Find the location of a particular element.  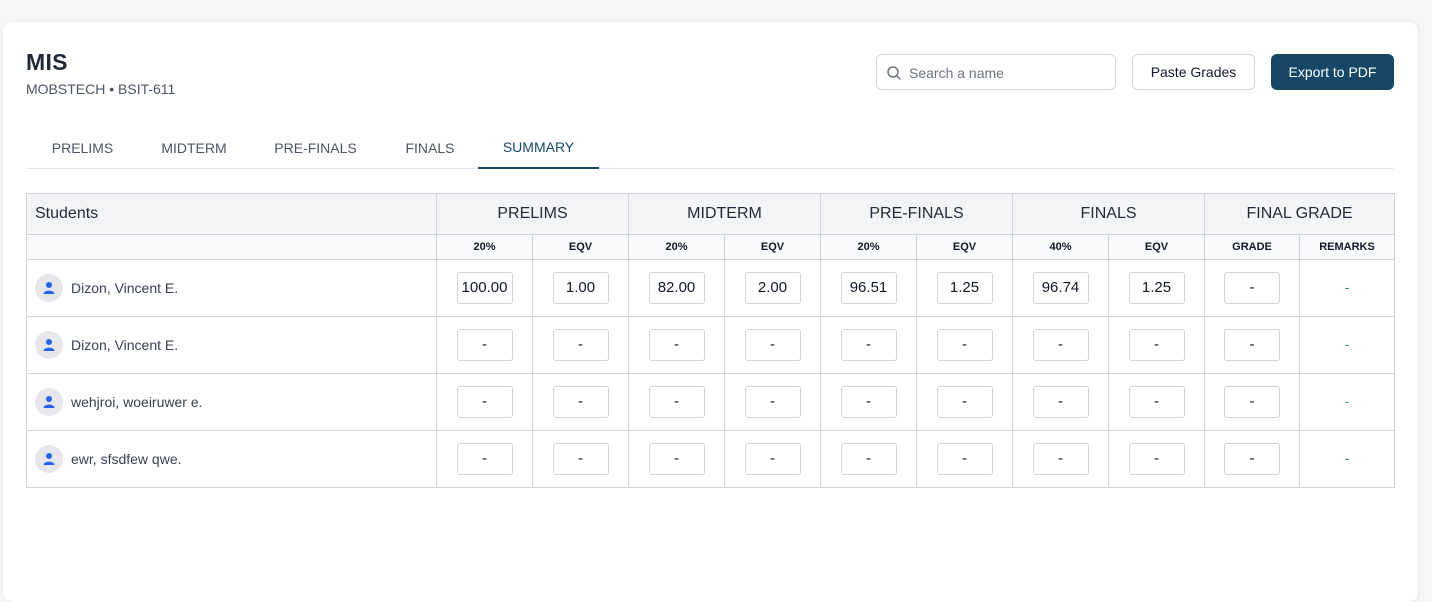

subheader-remarks: REMARKS is located at coordinates (1347, 247).